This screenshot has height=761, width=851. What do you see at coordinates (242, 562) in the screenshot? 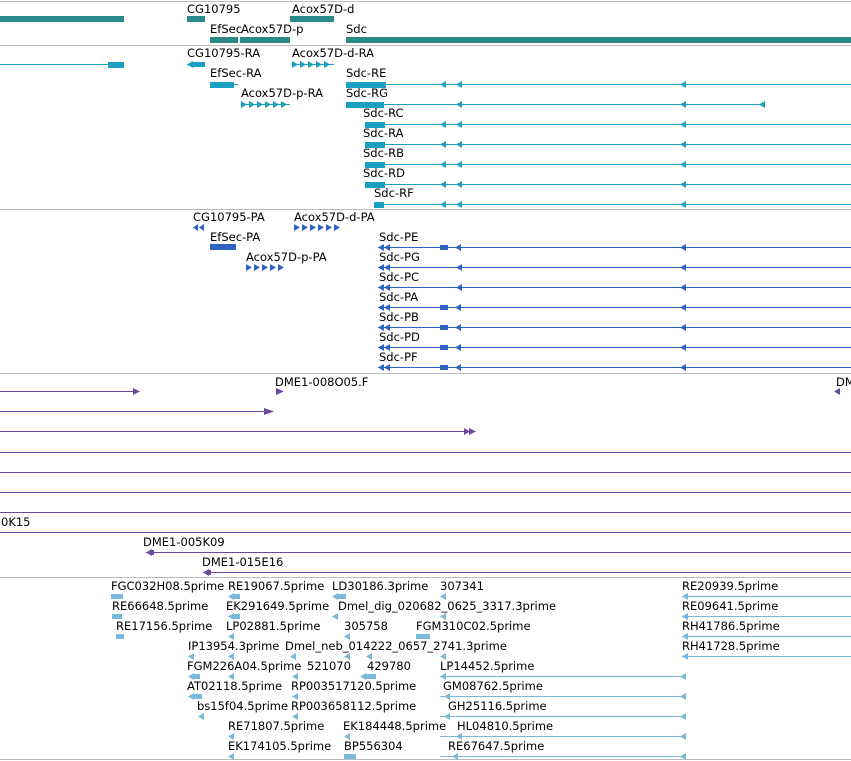
I see `clone-label: DME1-015E16` at bounding box center [242, 562].